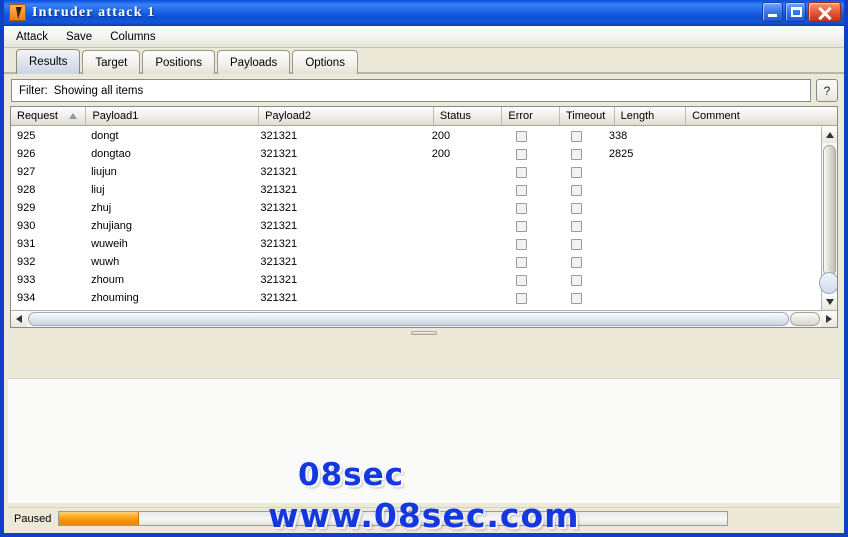  I want to click on table-row: 927 liujun 321321, so click(416, 172).